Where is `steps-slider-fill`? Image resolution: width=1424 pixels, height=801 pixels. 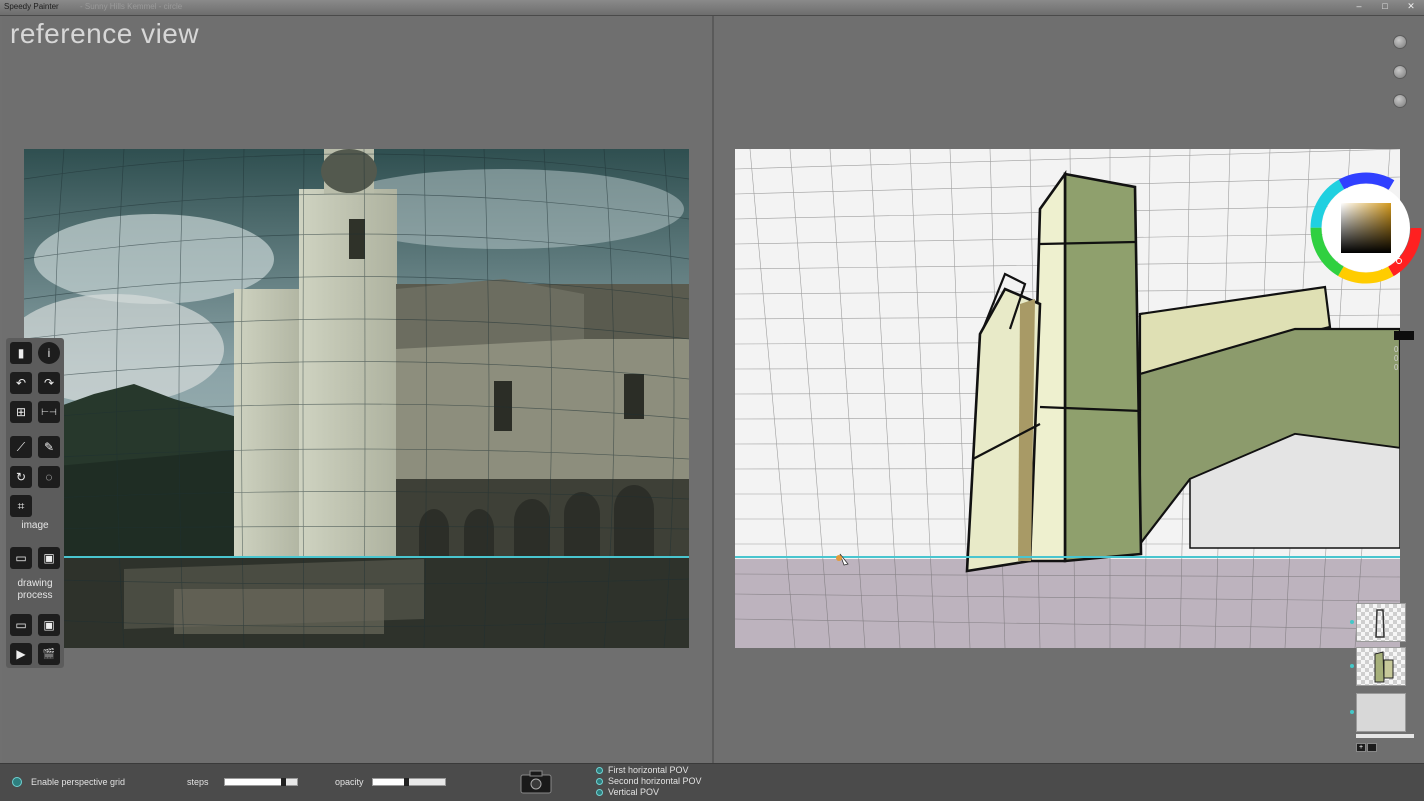 steps-slider-fill is located at coordinates (256, 782).